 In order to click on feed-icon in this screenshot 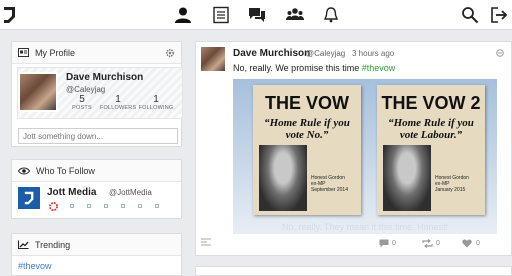, I will do `click(221, 15)`.